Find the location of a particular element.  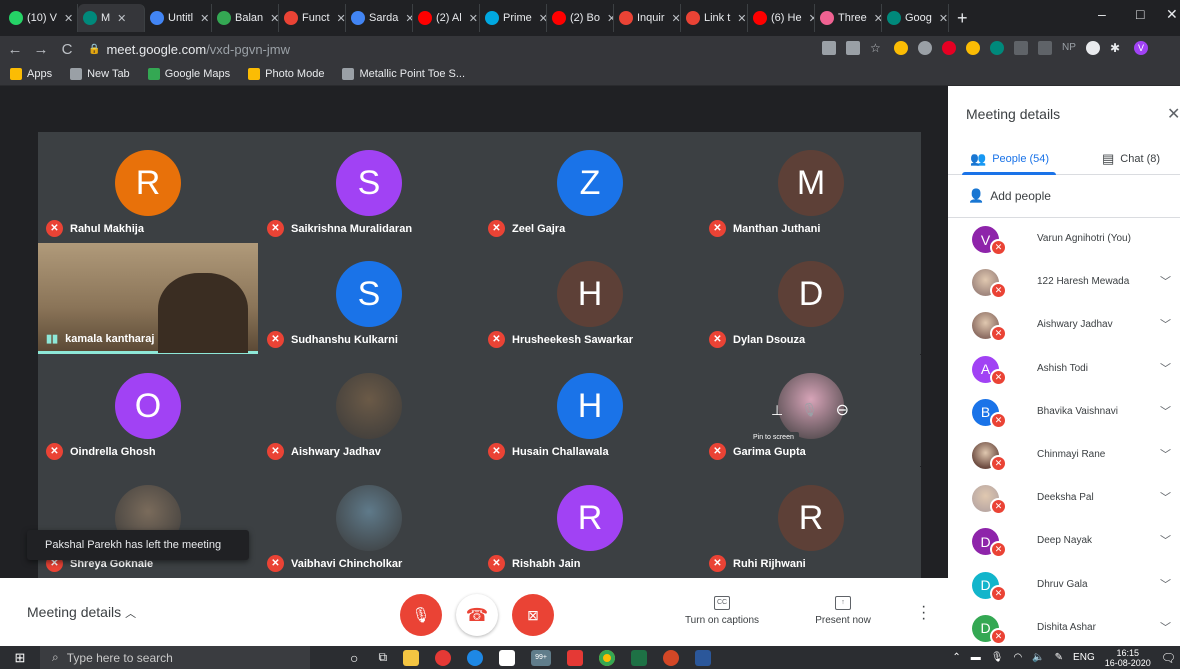

clock: 16:15 16-08-2020 is located at coordinates (1128, 658).